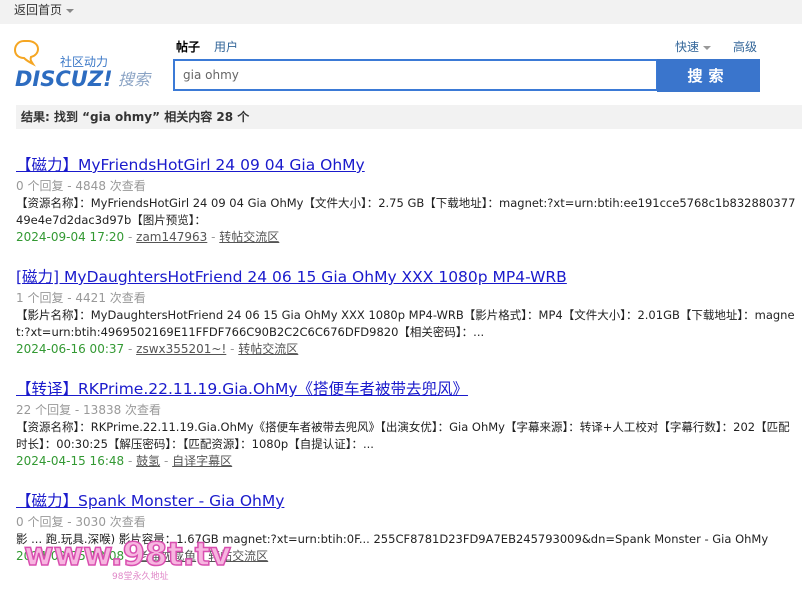 The image size is (802, 592). I want to click on result-title-link: 【转译】RKPrime.22.11.19.Gia.OhMy《搭便车者被带去兜风》, so click(242, 389).